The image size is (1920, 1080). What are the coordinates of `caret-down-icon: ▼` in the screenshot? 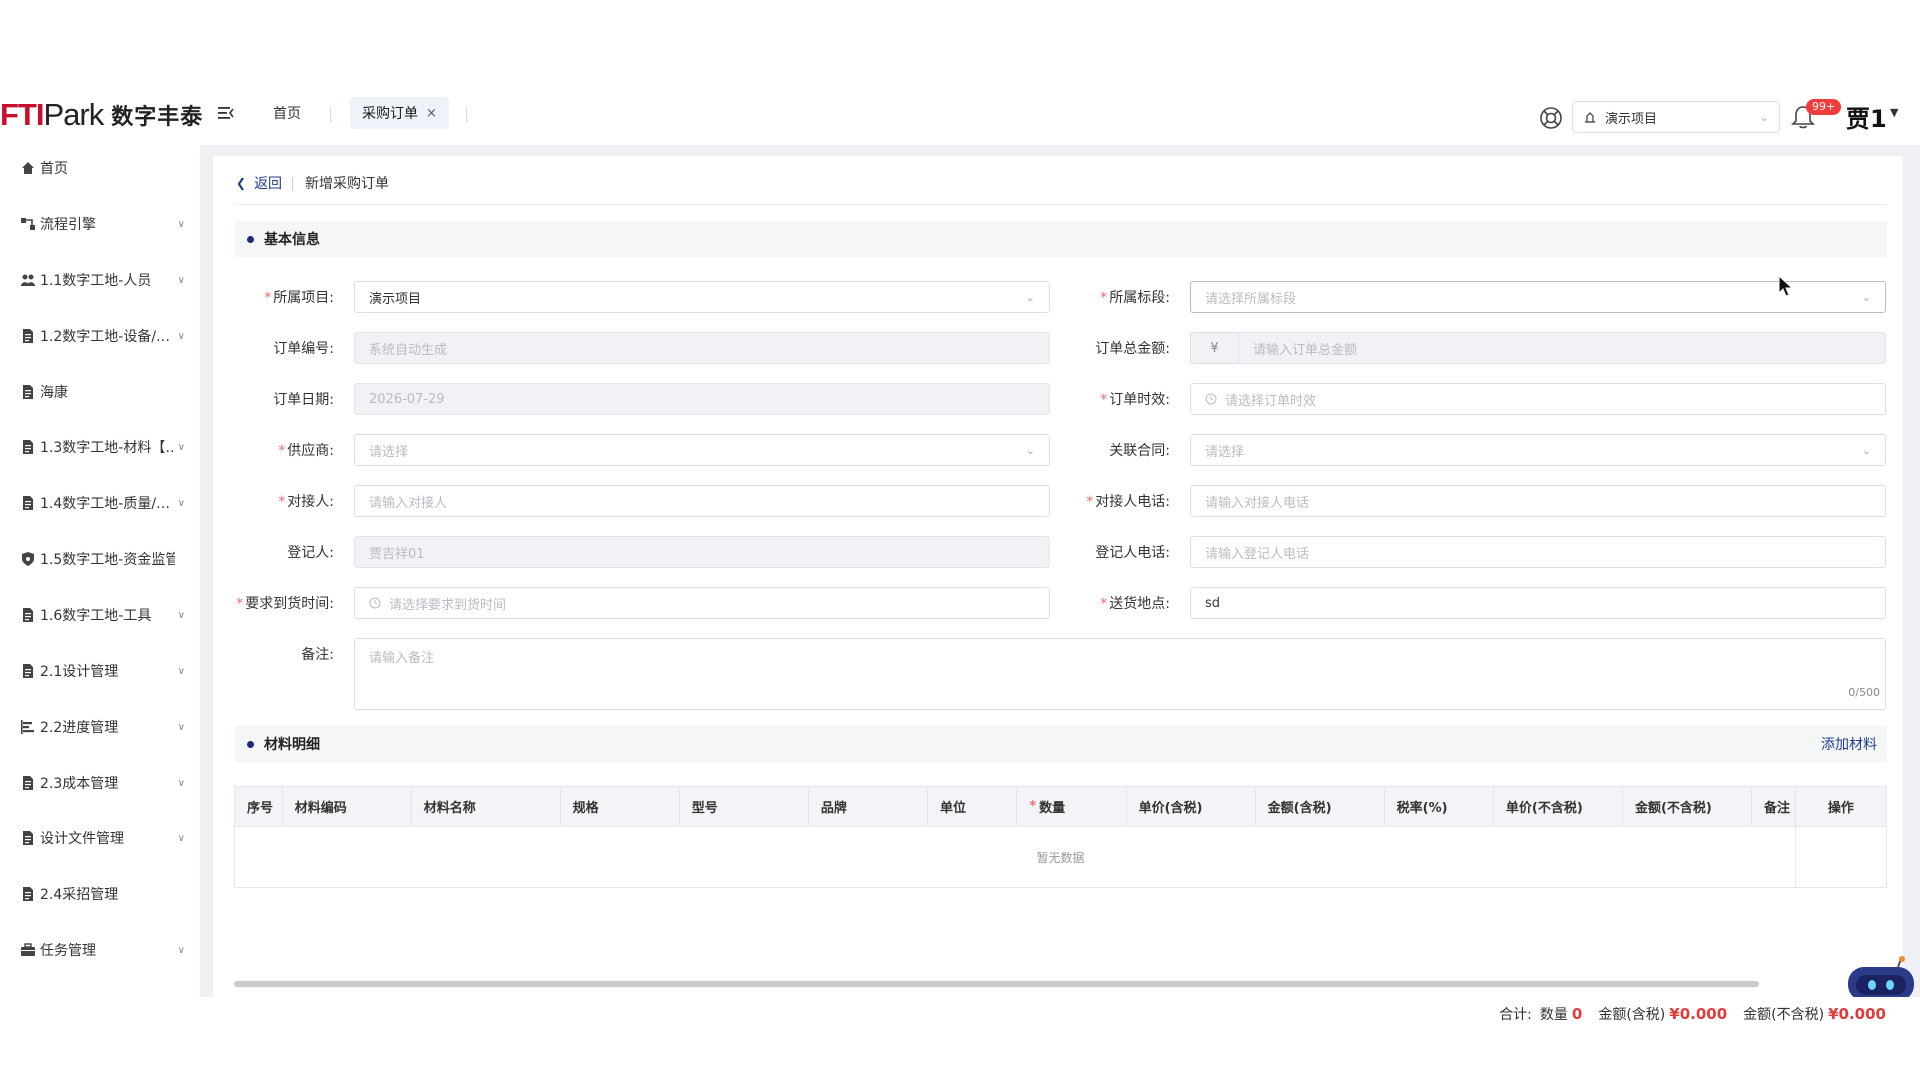 It's located at (1894, 112).